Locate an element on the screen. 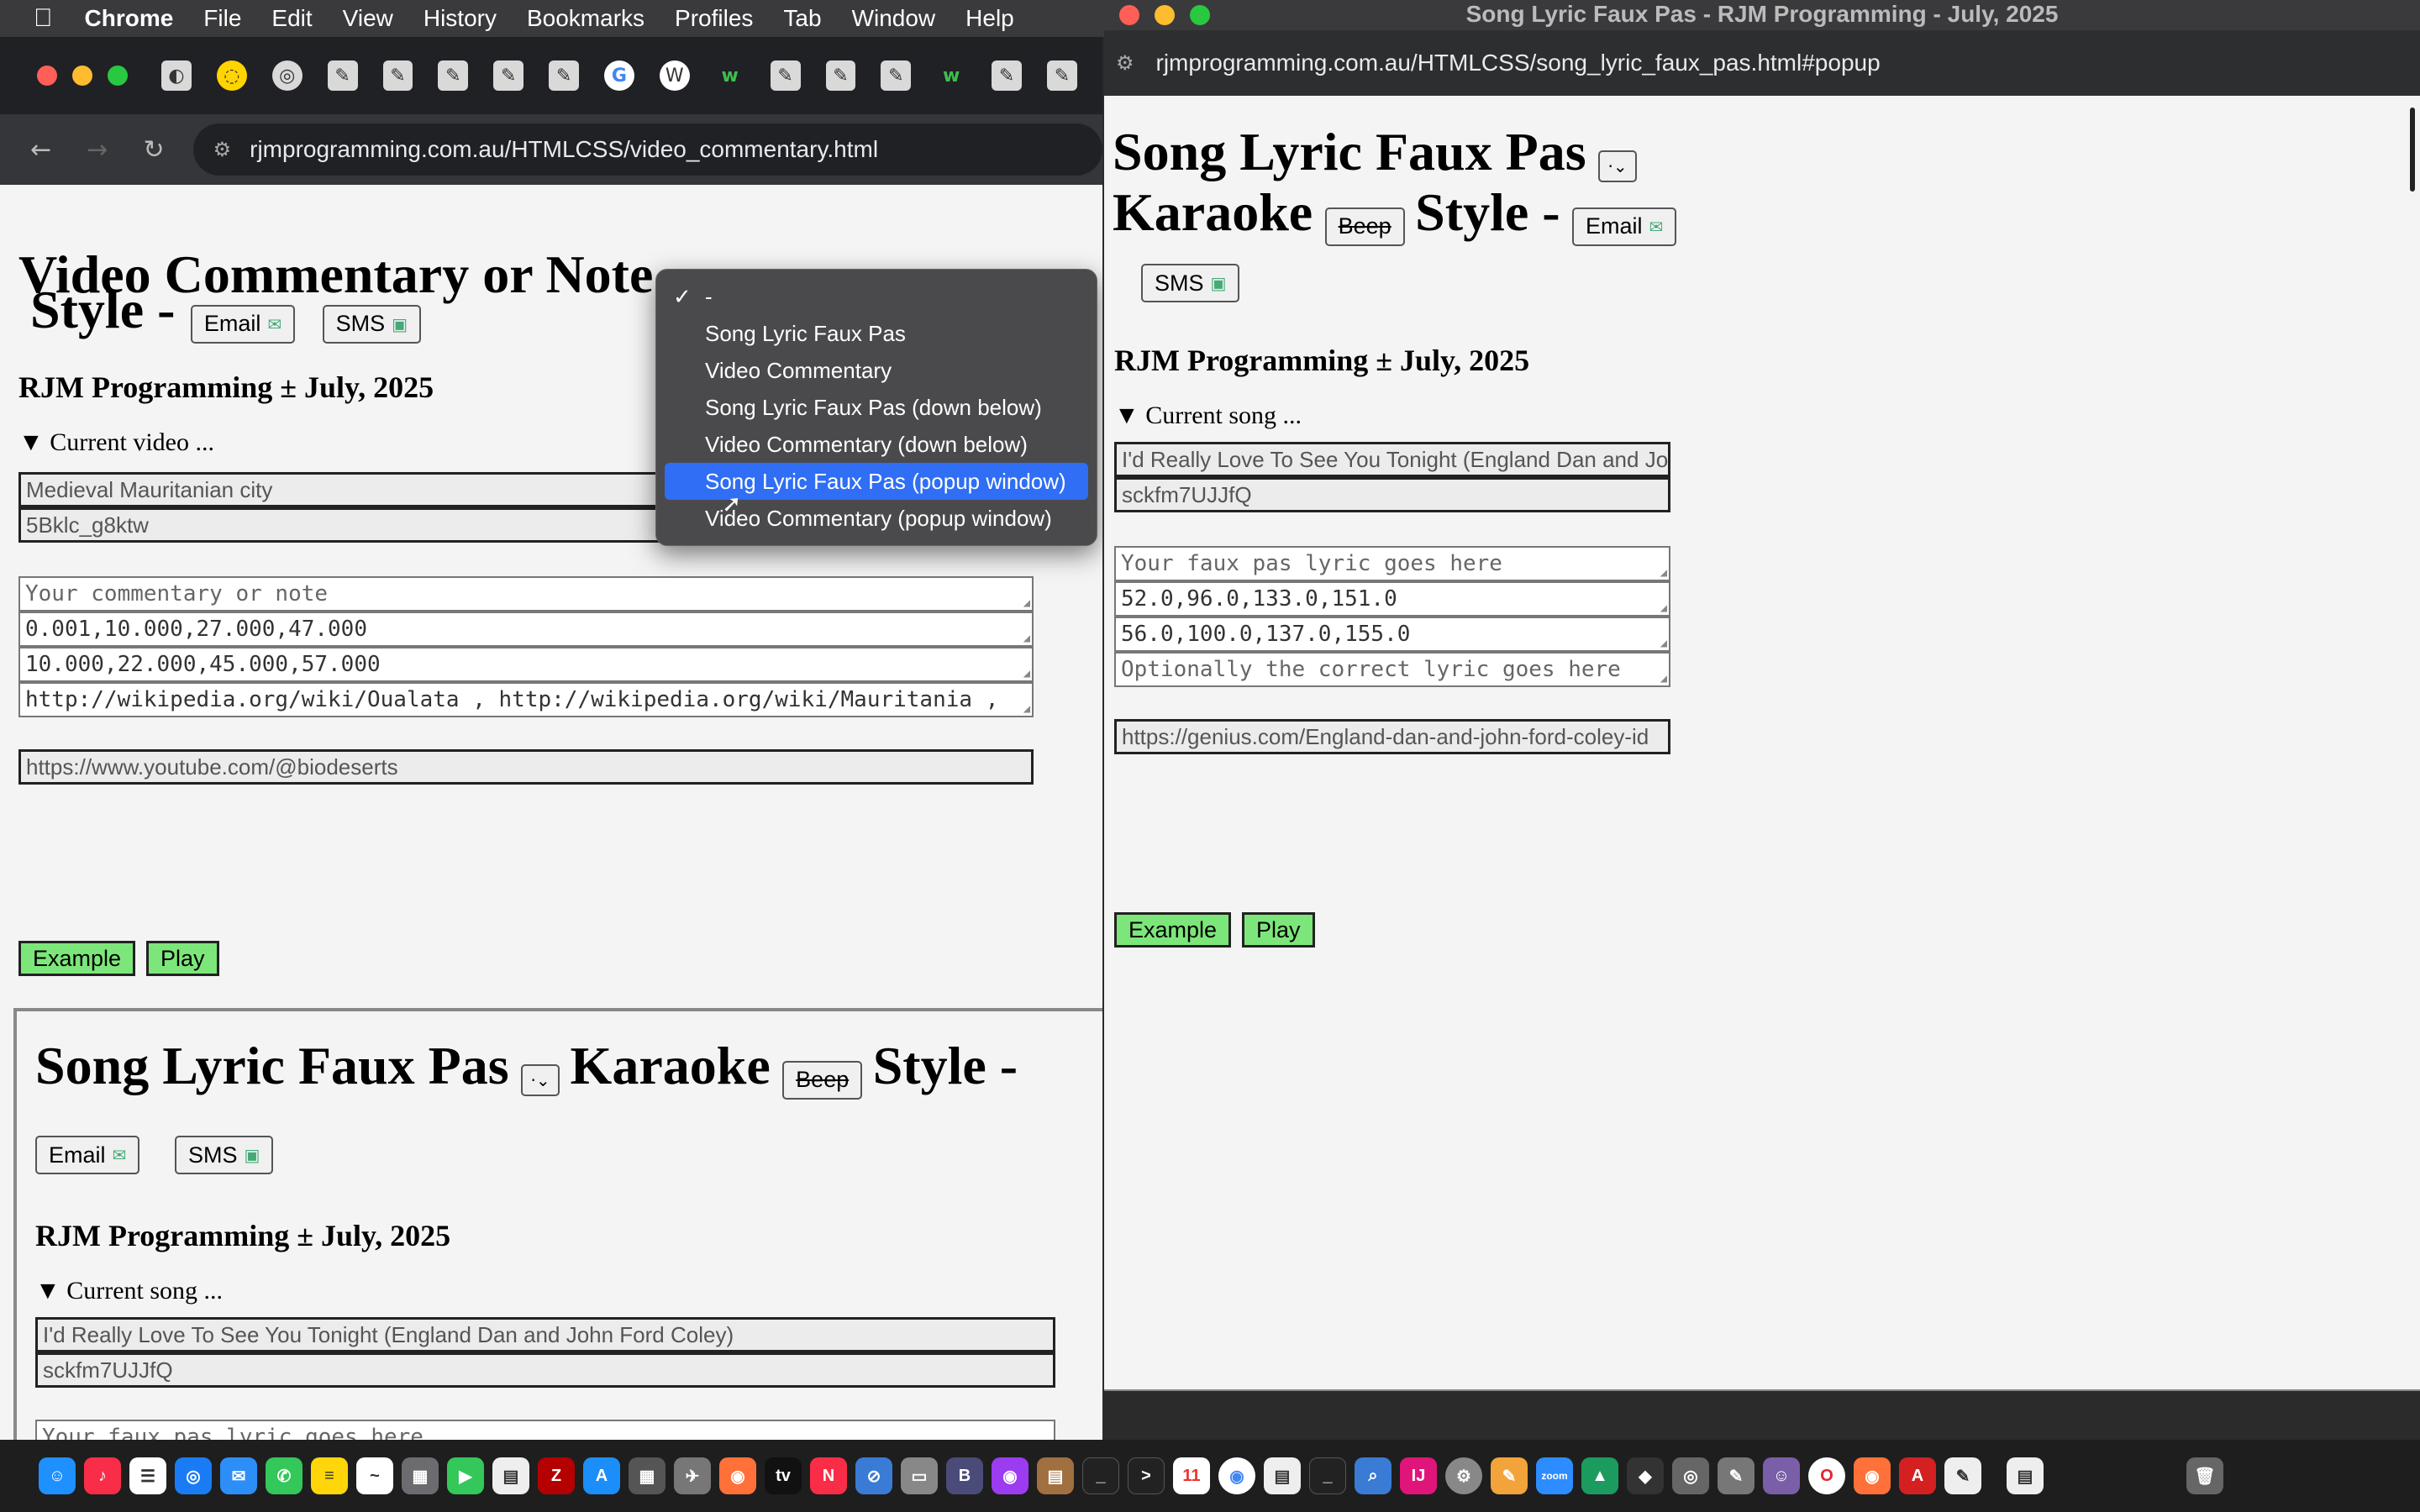 Image resolution: width=2420 pixels, height=1512 pixels. bbedit-icon: B is located at coordinates (964, 1475).